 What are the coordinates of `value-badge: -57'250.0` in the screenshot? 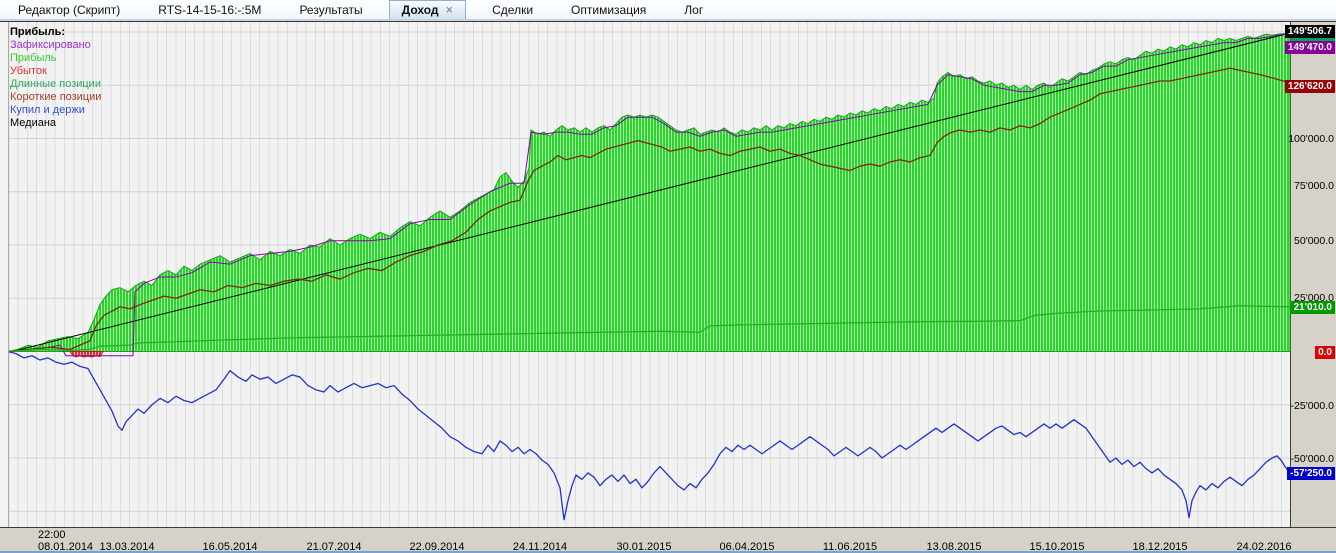 It's located at (1311, 473).